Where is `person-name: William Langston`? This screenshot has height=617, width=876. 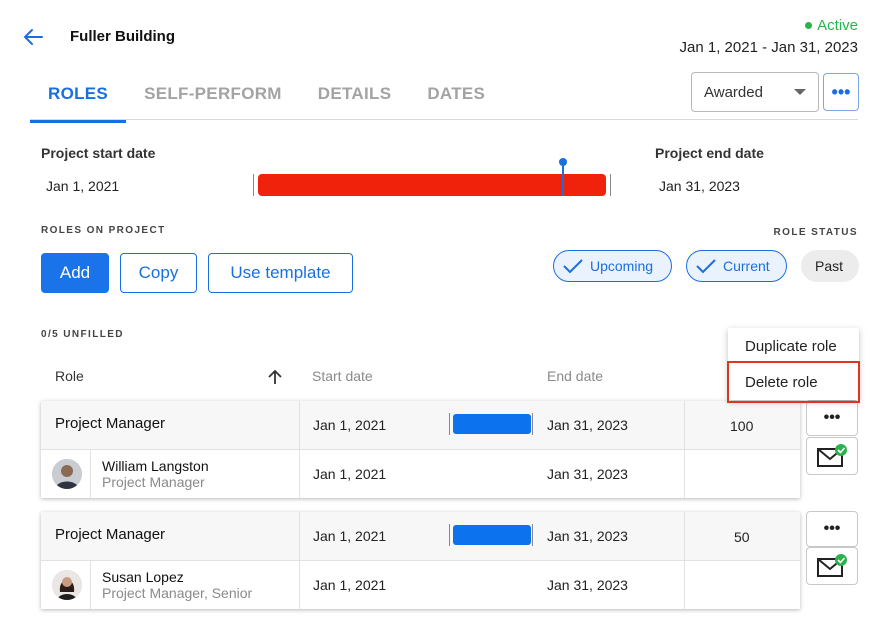 person-name: William Langston is located at coordinates (155, 466).